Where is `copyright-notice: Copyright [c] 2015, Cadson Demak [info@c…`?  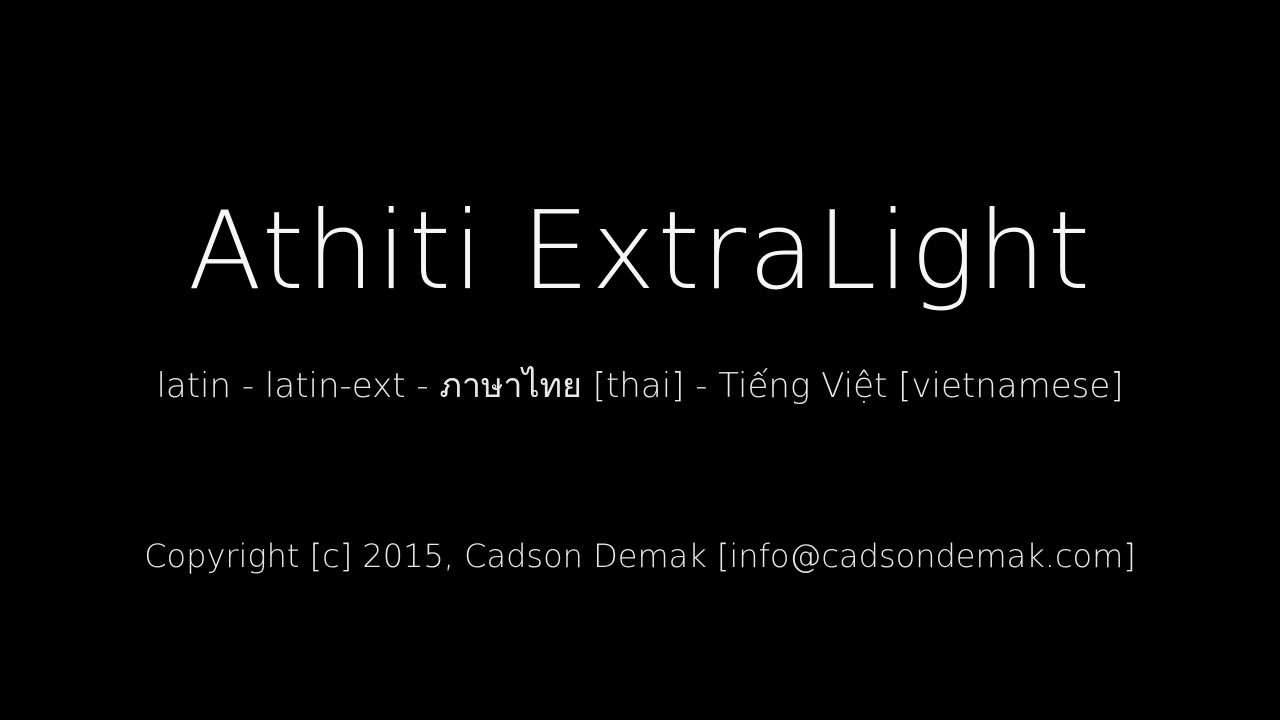 copyright-notice: Copyright [c] 2015, Cadson Demak [info@c… is located at coordinates (640, 556).